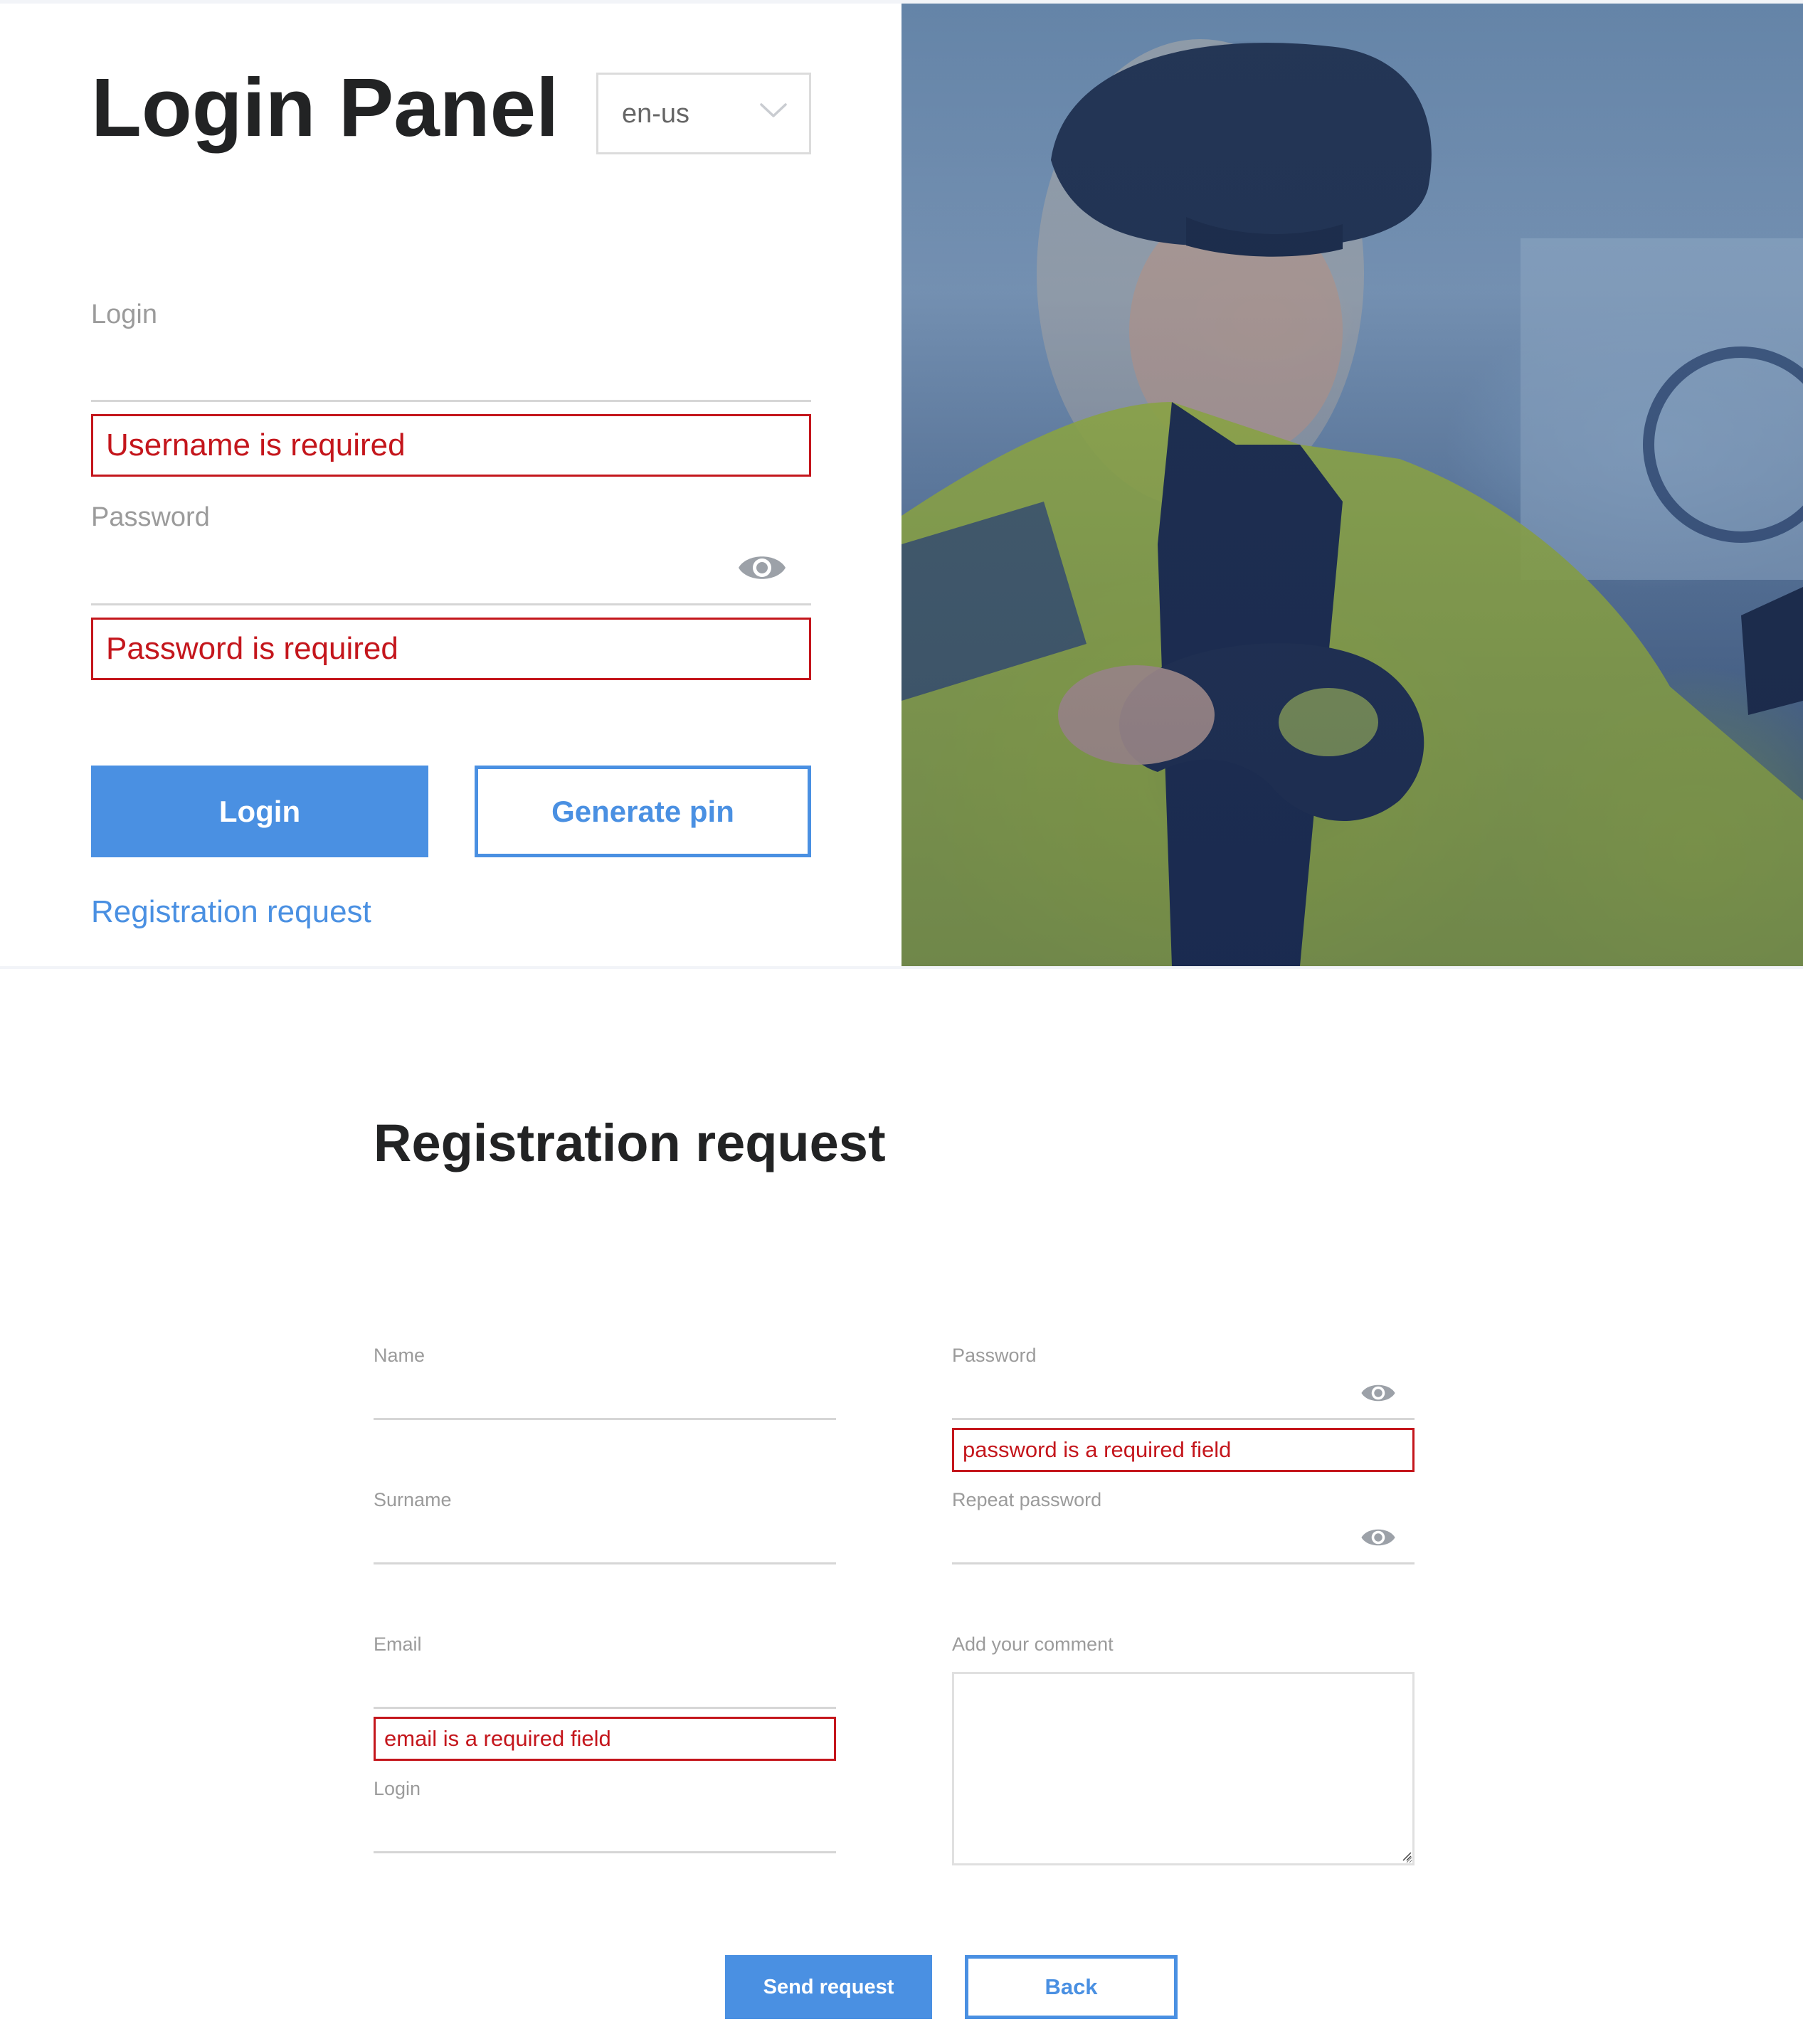 This screenshot has height=2044, width=1803. Describe the element at coordinates (1183, 1563) in the screenshot. I see `repeat-password-input-underline` at that location.